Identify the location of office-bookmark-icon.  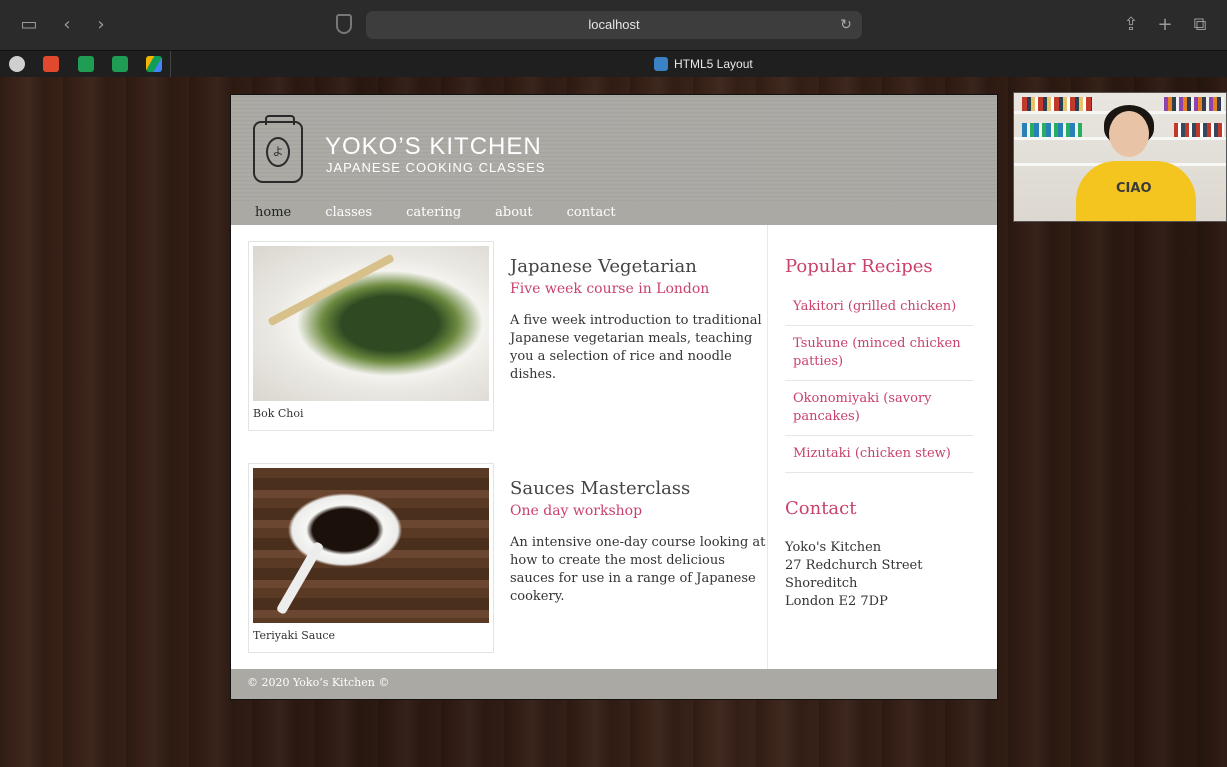
(51, 64).